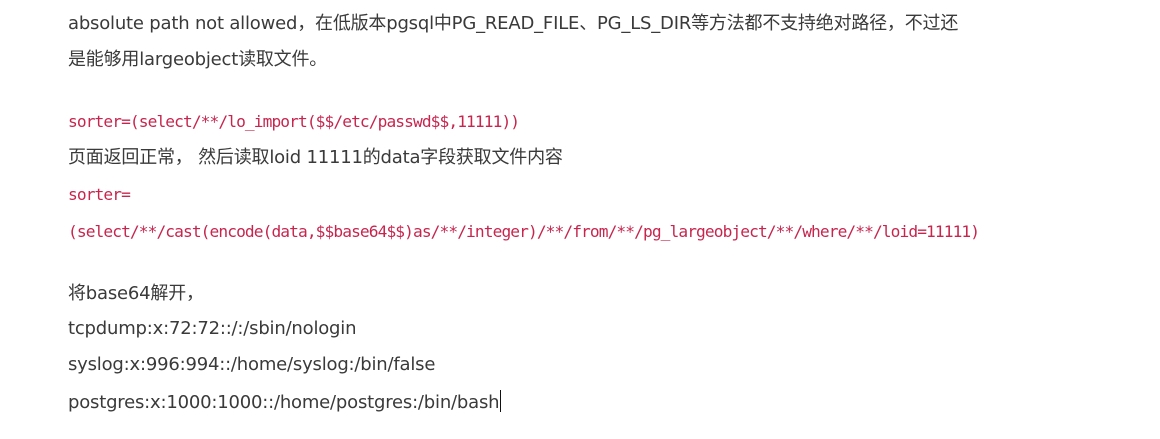 Image resolution: width=1160 pixels, height=439 pixels. Describe the element at coordinates (315, 157) in the screenshot. I see `explanation-text: 页面返回正常， 然后读取loid 11111的data字段获取文件内容` at that location.